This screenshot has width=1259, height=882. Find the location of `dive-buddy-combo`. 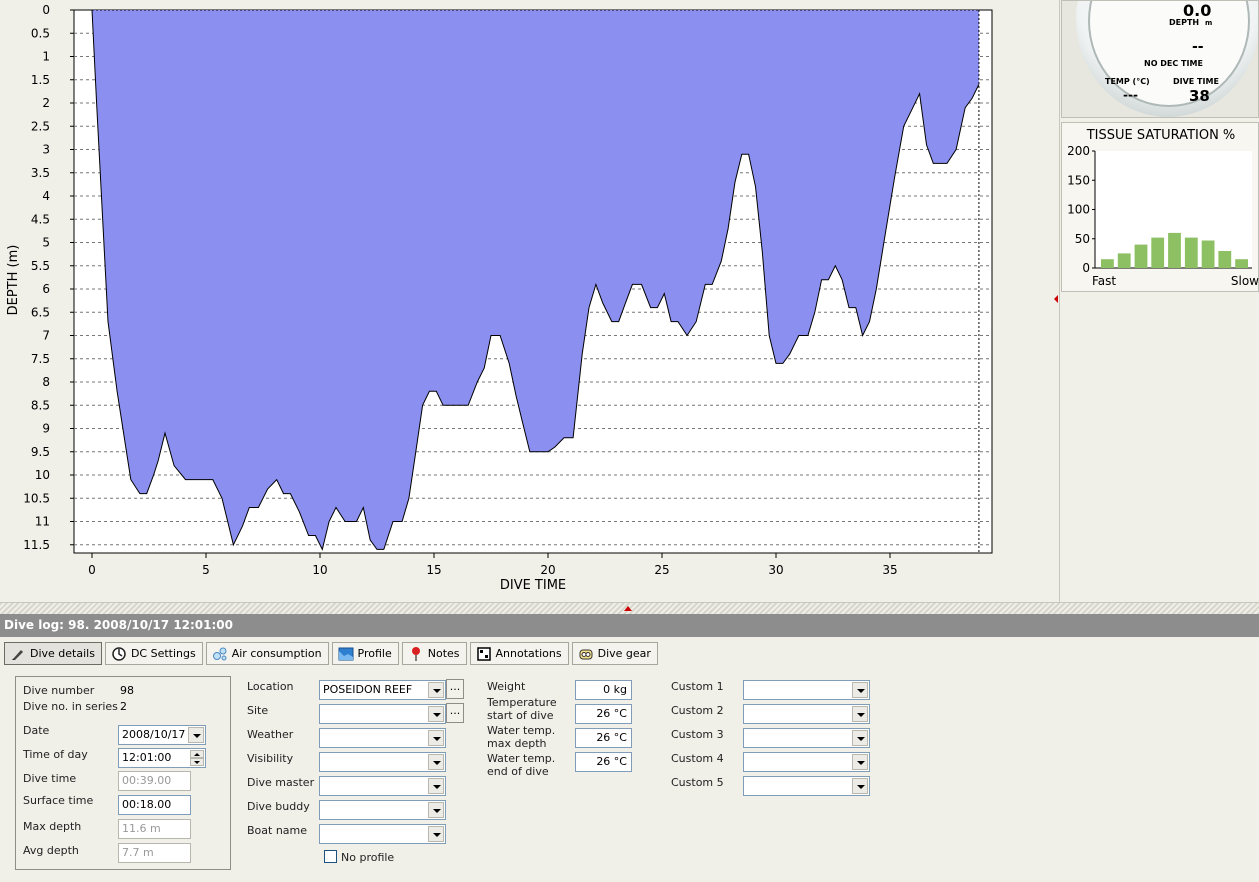

dive-buddy-combo is located at coordinates (382, 810).